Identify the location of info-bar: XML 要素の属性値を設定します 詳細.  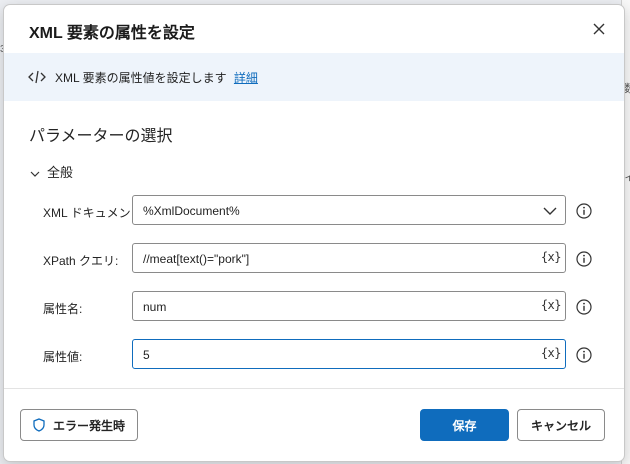
(314, 77).